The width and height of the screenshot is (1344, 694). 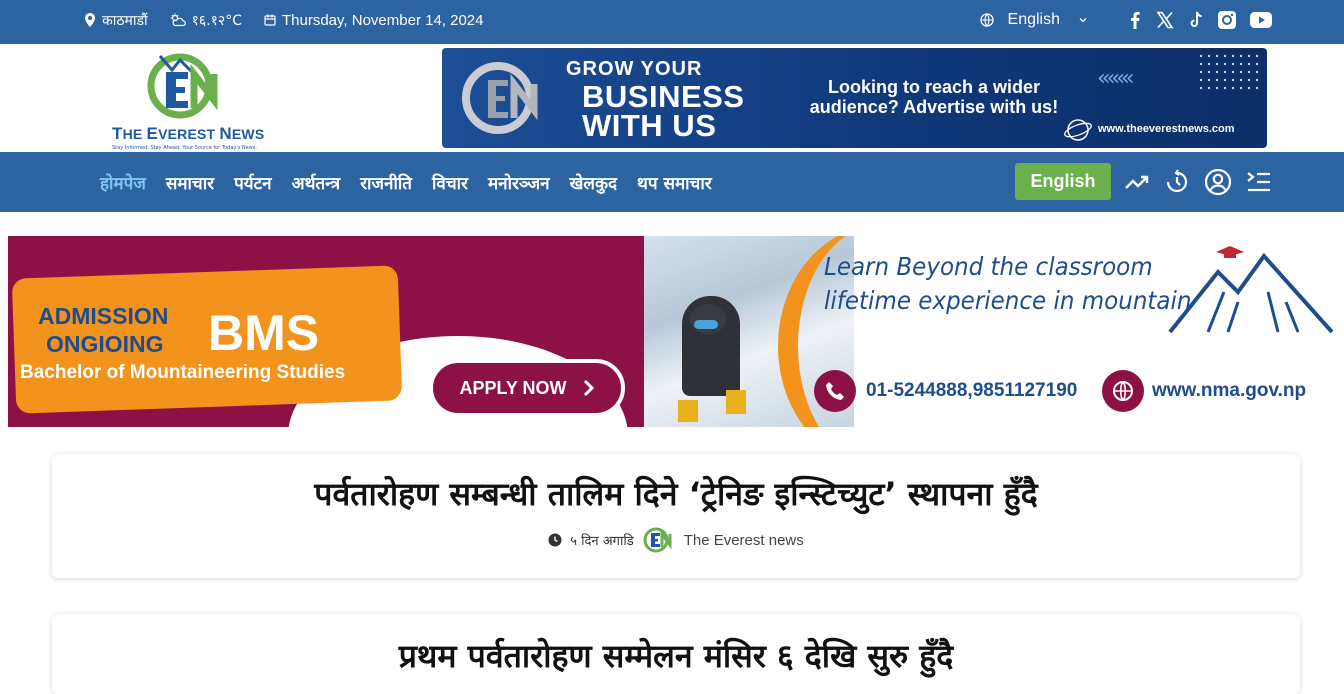 I want to click on tiktok-icon, so click(x=1196, y=20).